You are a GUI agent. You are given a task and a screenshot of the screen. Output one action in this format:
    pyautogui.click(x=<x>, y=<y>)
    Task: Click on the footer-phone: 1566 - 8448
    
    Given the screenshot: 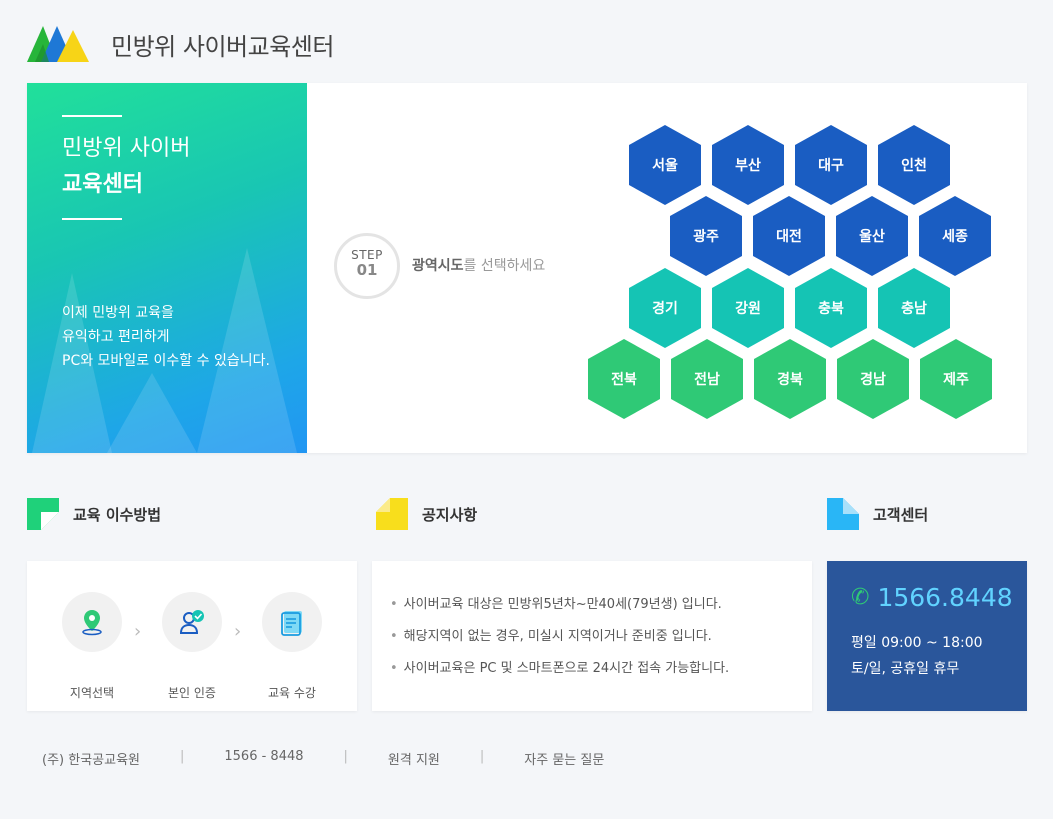 What is the action you would take?
    pyautogui.click(x=264, y=756)
    